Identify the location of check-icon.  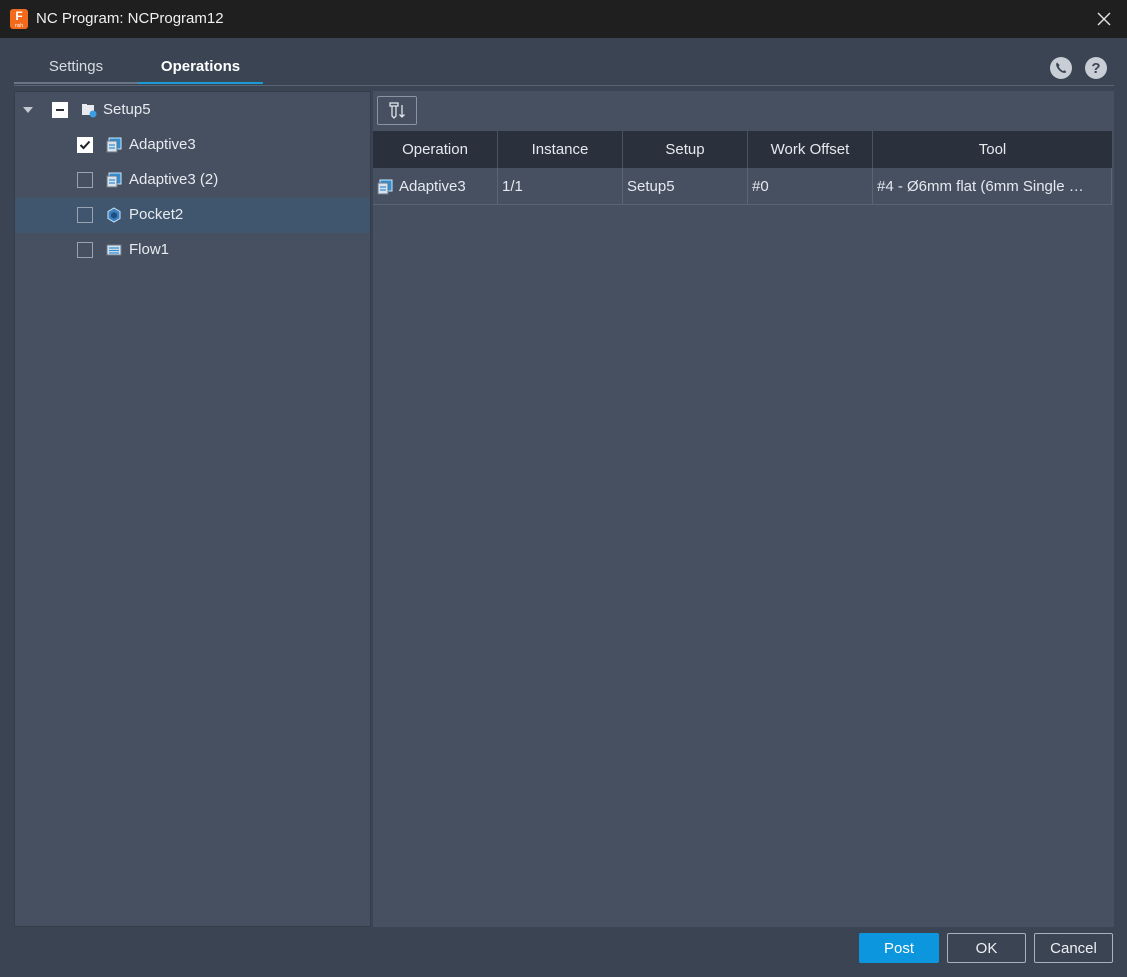
(85, 145).